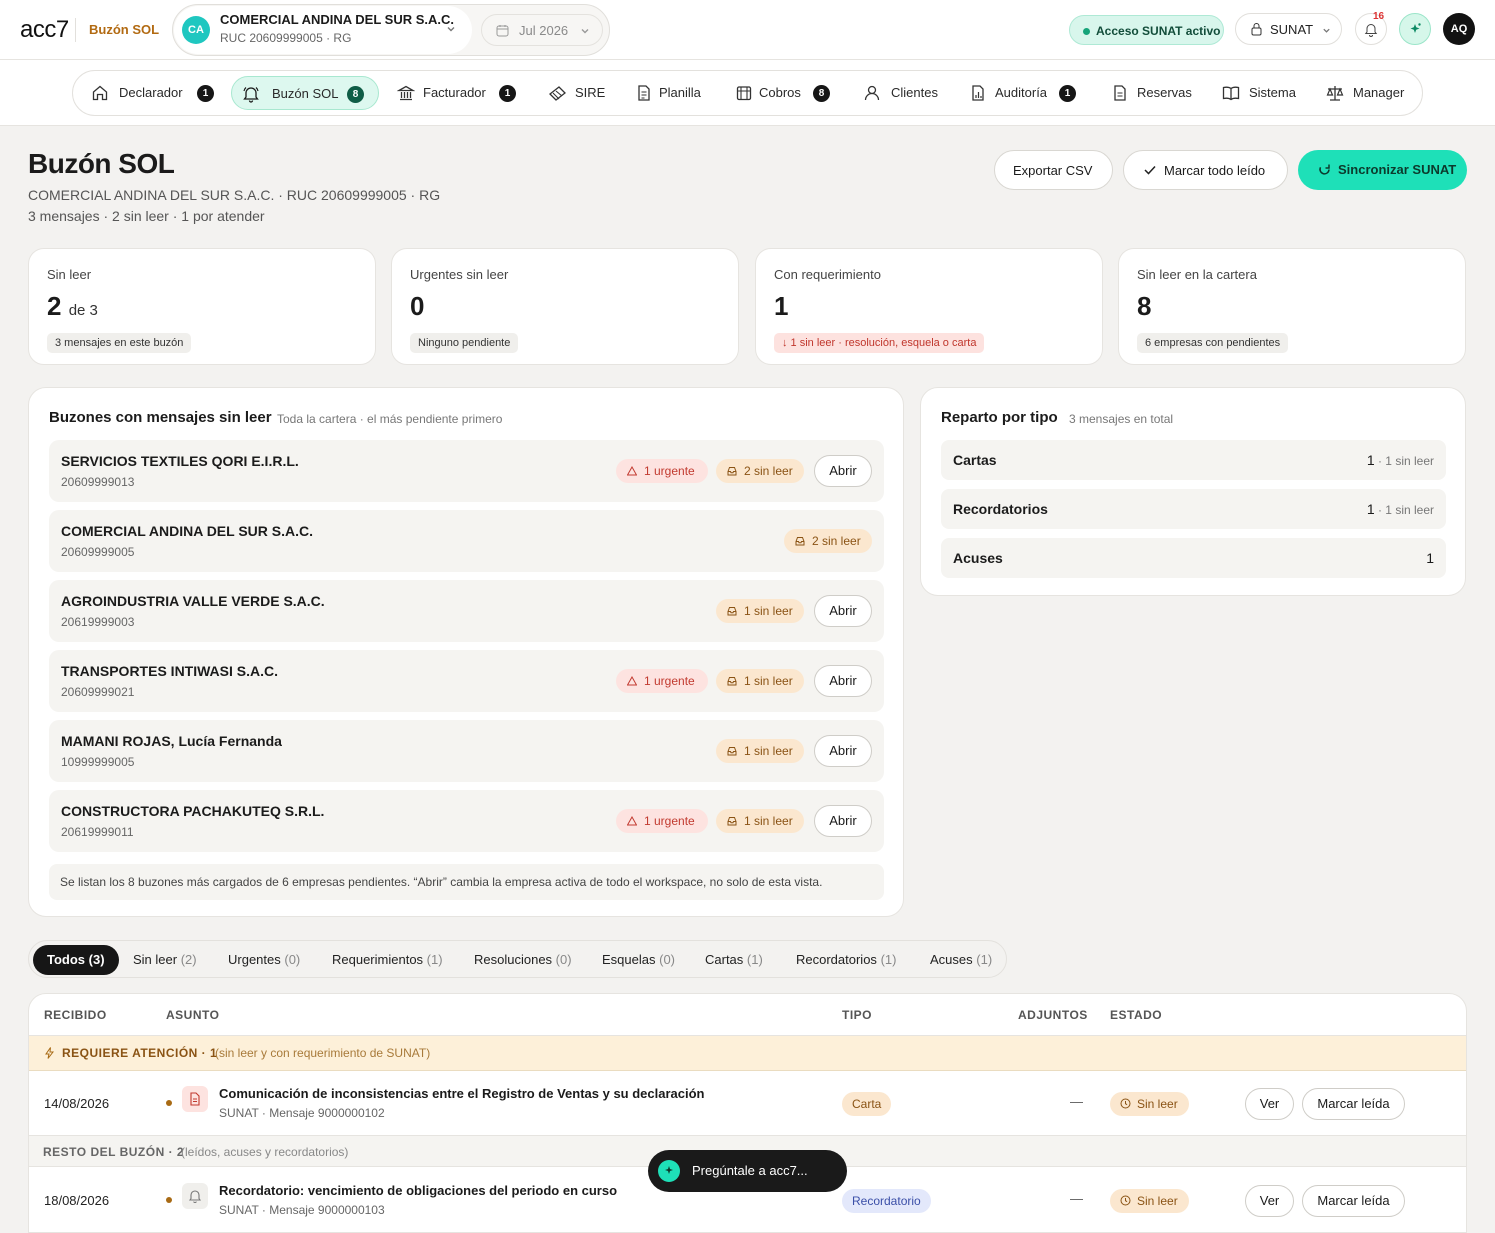 This screenshot has width=1495, height=1233. What do you see at coordinates (781, 93) in the screenshot?
I see `nav-cobros: Cobros 8` at bounding box center [781, 93].